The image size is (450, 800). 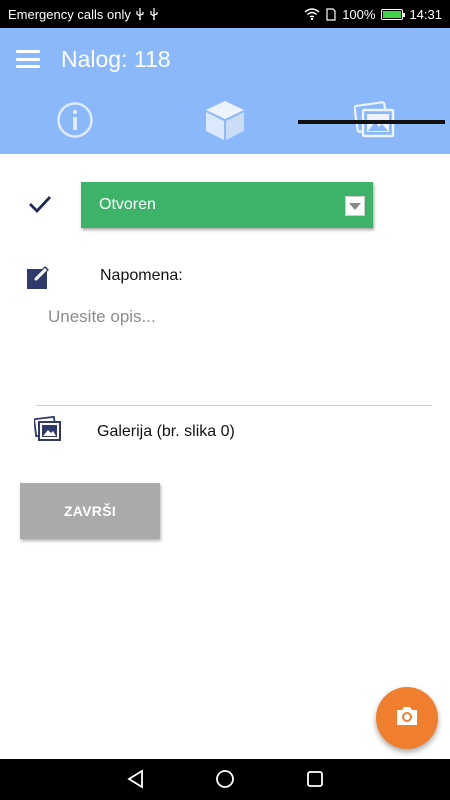 I want to click on recents-icon, so click(x=315, y=781).